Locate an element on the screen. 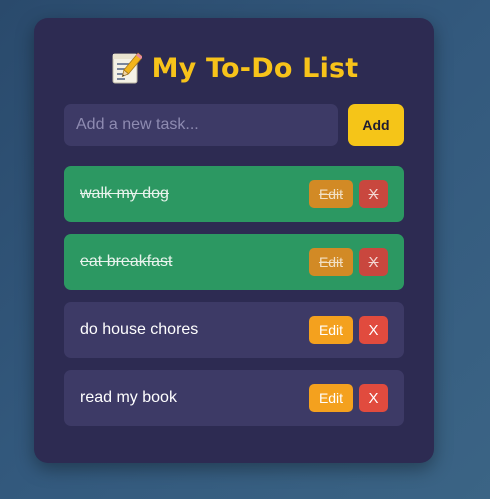 Image resolution: width=490 pixels, height=499 pixels. task-text: eat breakfast is located at coordinates (126, 262).